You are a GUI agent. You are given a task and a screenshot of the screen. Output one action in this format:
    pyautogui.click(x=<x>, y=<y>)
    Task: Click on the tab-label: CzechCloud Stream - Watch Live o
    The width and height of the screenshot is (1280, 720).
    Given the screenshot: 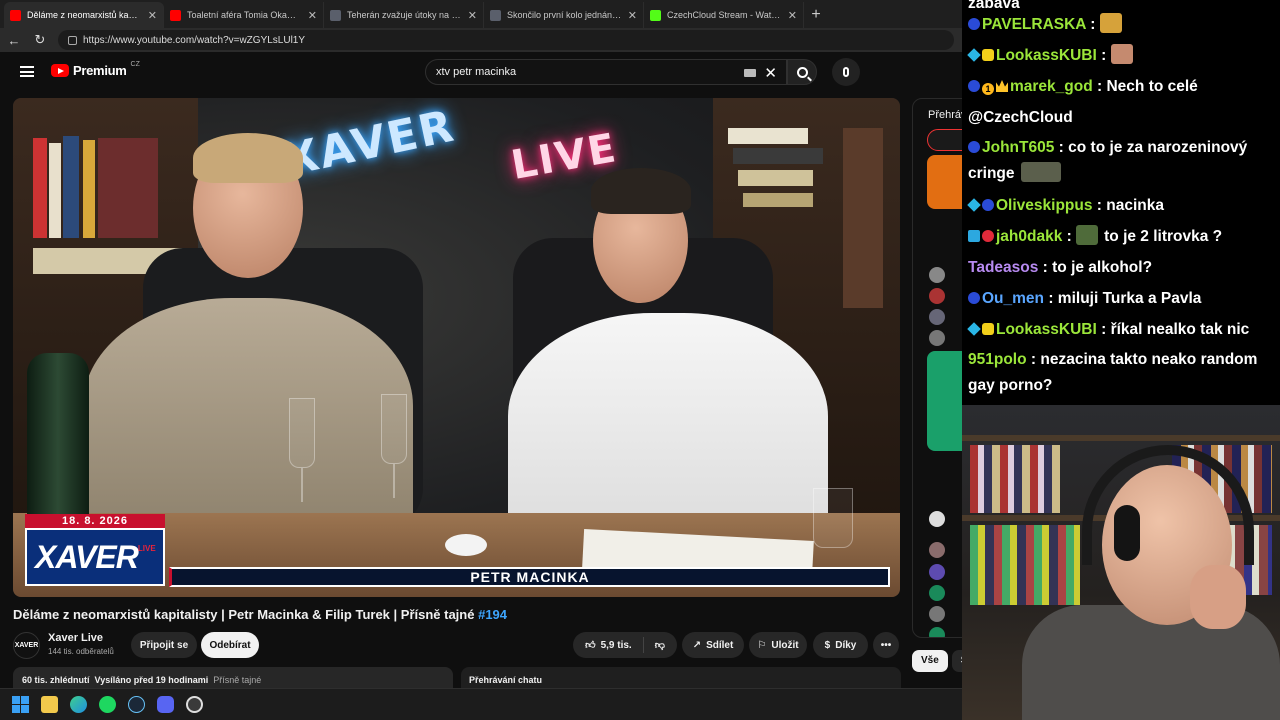 What is the action you would take?
    pyautogui.click(x=724, y=15)
    